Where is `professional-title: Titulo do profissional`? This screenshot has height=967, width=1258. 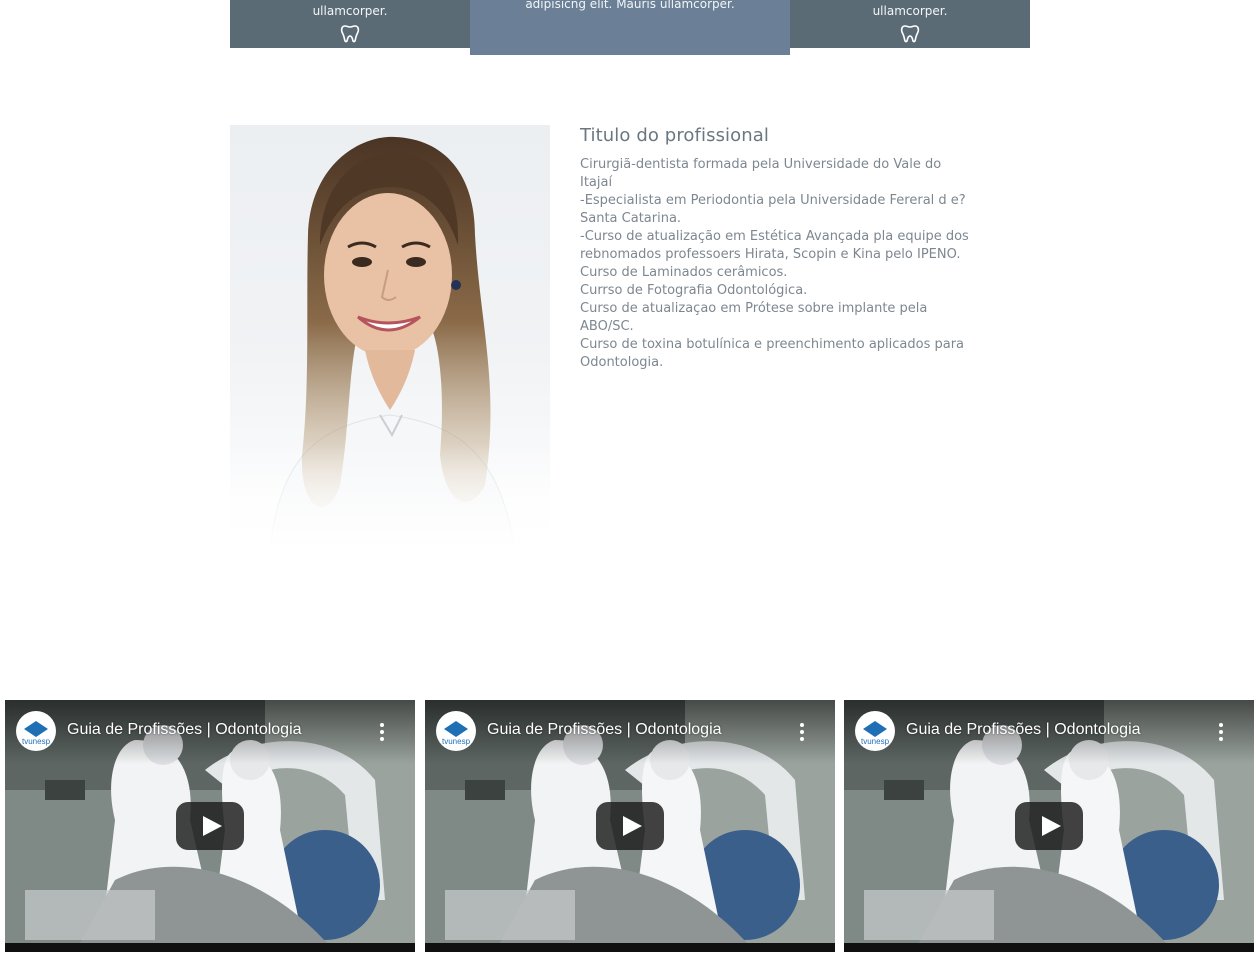
professional-title: Titulo do profissional is located at coordinates (674, 135).